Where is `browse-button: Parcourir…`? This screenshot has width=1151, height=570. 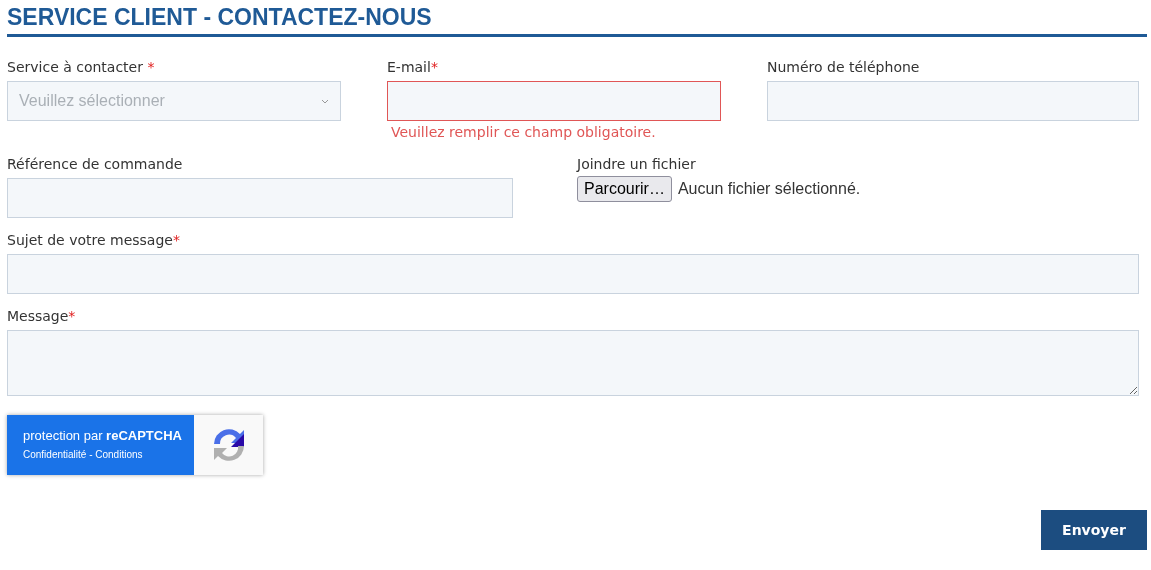
browse-button: Parcourir… is located at coordinates (624, 189).